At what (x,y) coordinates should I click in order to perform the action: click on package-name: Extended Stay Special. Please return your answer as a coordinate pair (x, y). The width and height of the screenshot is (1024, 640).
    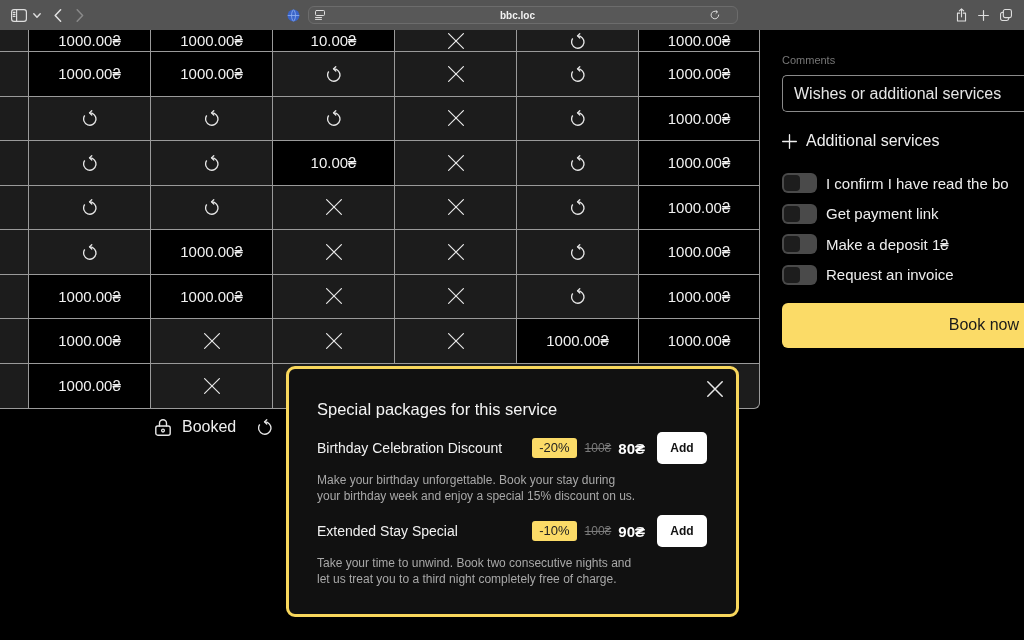
    Looking at the image, I should click on (388, 531).